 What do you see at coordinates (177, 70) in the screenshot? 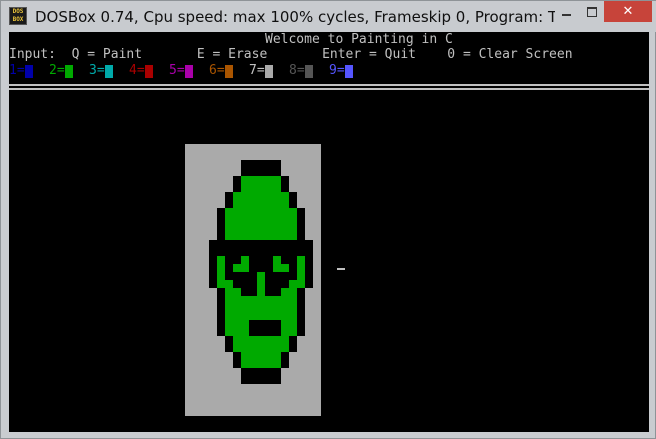
I see `palette-label-5: 5=` at bounding box center [177, 70].